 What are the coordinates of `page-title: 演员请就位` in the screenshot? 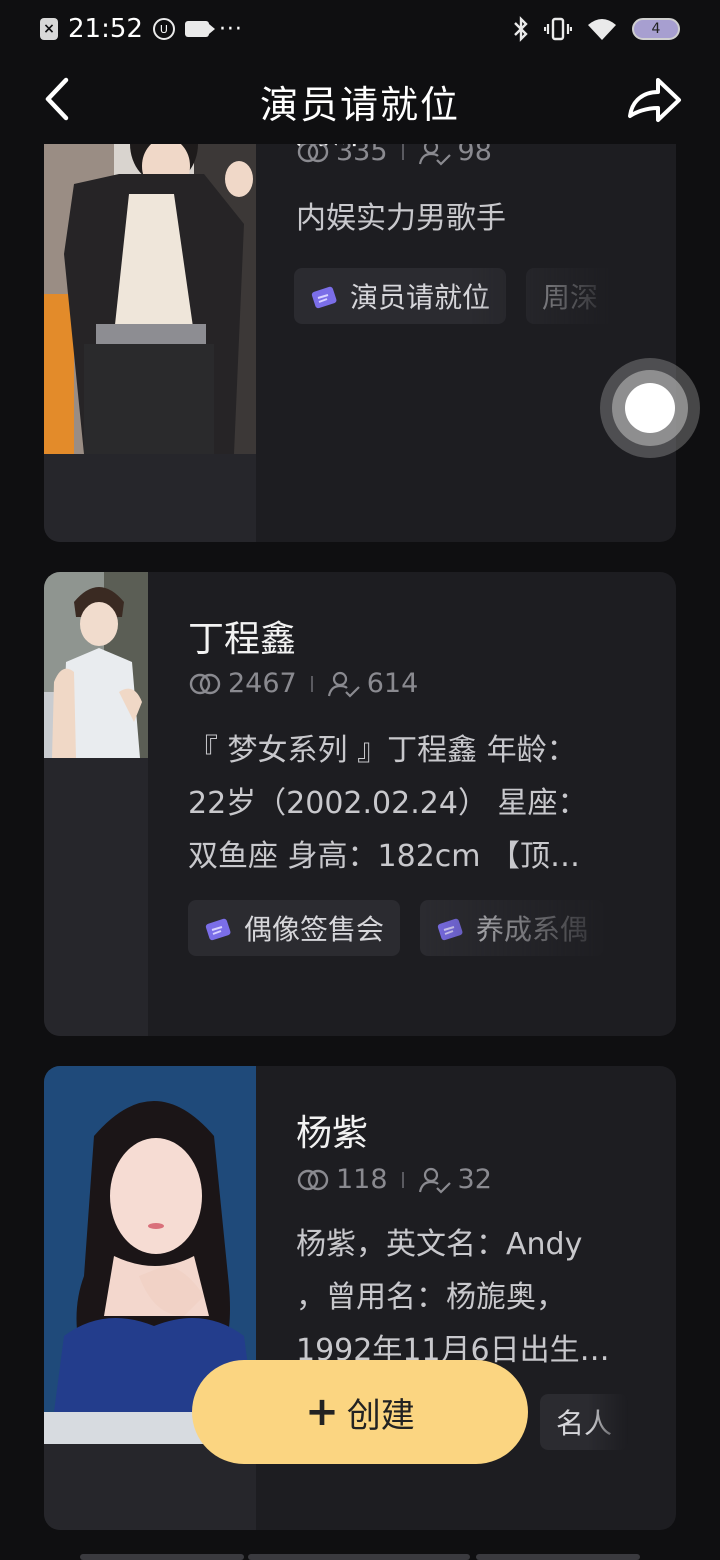 It's located at (359, 104).